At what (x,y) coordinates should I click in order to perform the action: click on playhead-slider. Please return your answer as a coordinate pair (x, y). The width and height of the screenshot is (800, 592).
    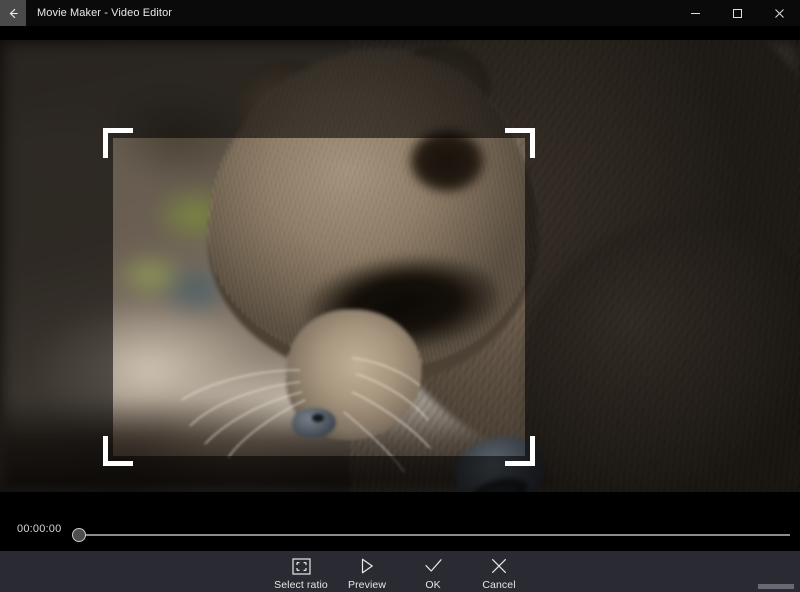
    Looking at the image, I should click on (431, 535).